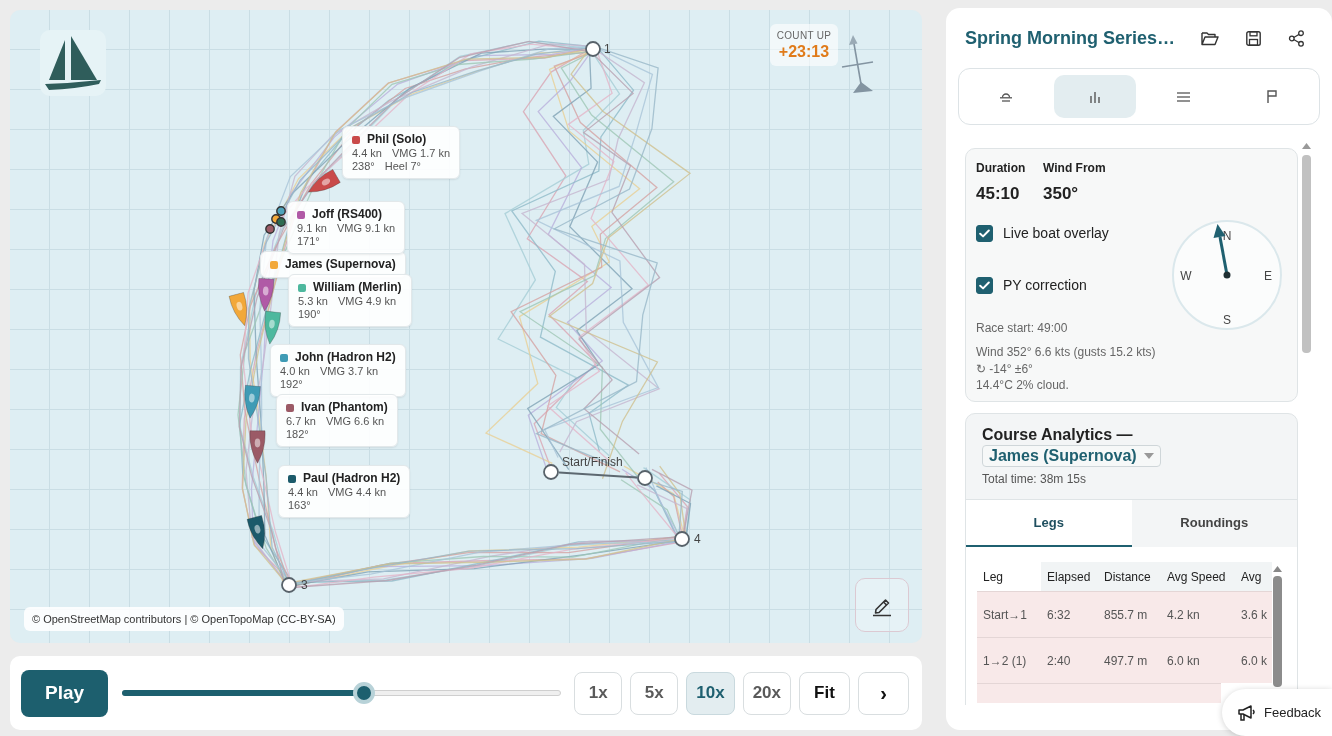 The image size is (1332, 736). I want to click on boat-heading: 163°, so click(299, 505).